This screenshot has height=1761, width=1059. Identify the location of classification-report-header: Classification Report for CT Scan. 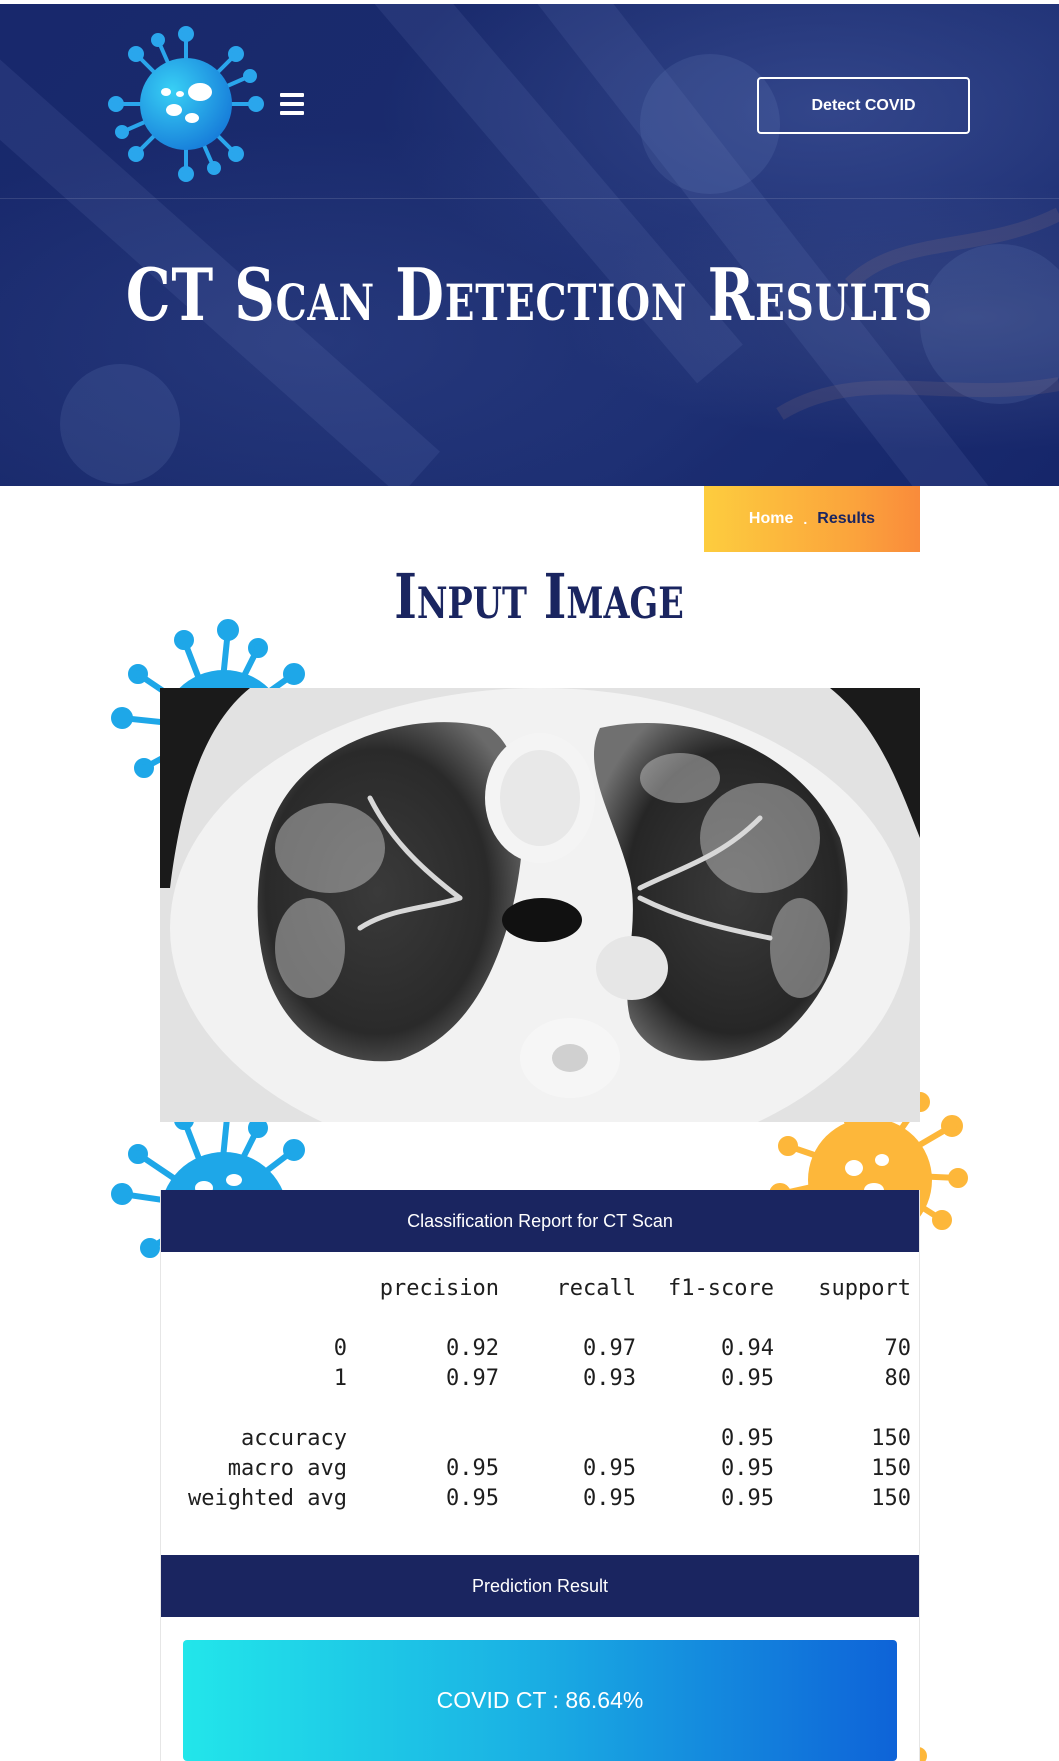
(540, 1221).